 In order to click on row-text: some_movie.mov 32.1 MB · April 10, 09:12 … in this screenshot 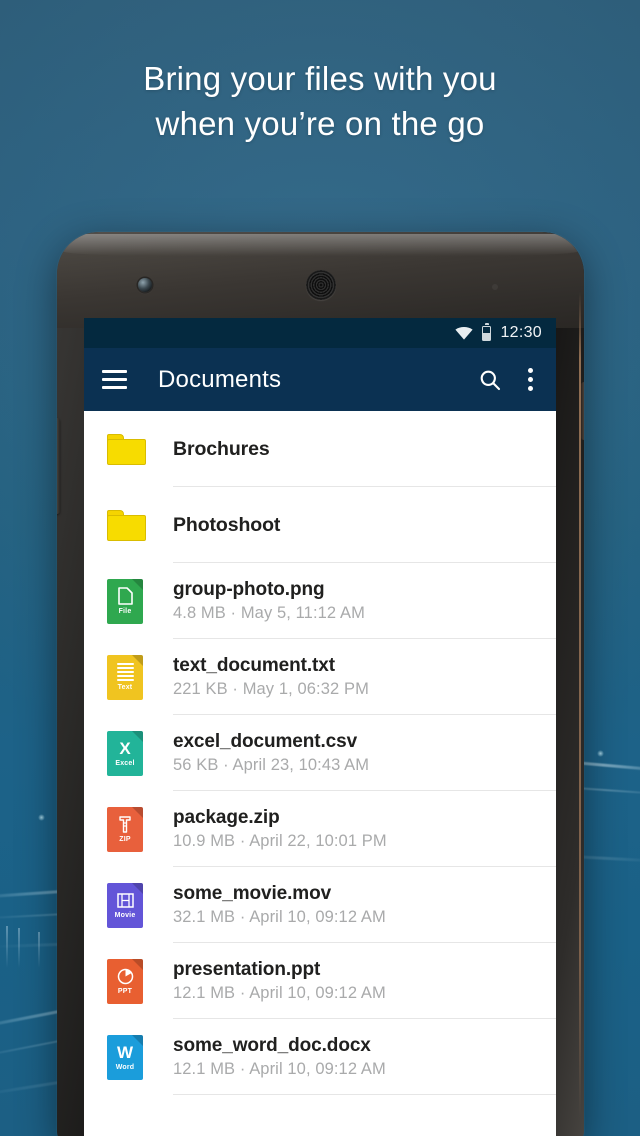, I will do `click(364, 905)`.